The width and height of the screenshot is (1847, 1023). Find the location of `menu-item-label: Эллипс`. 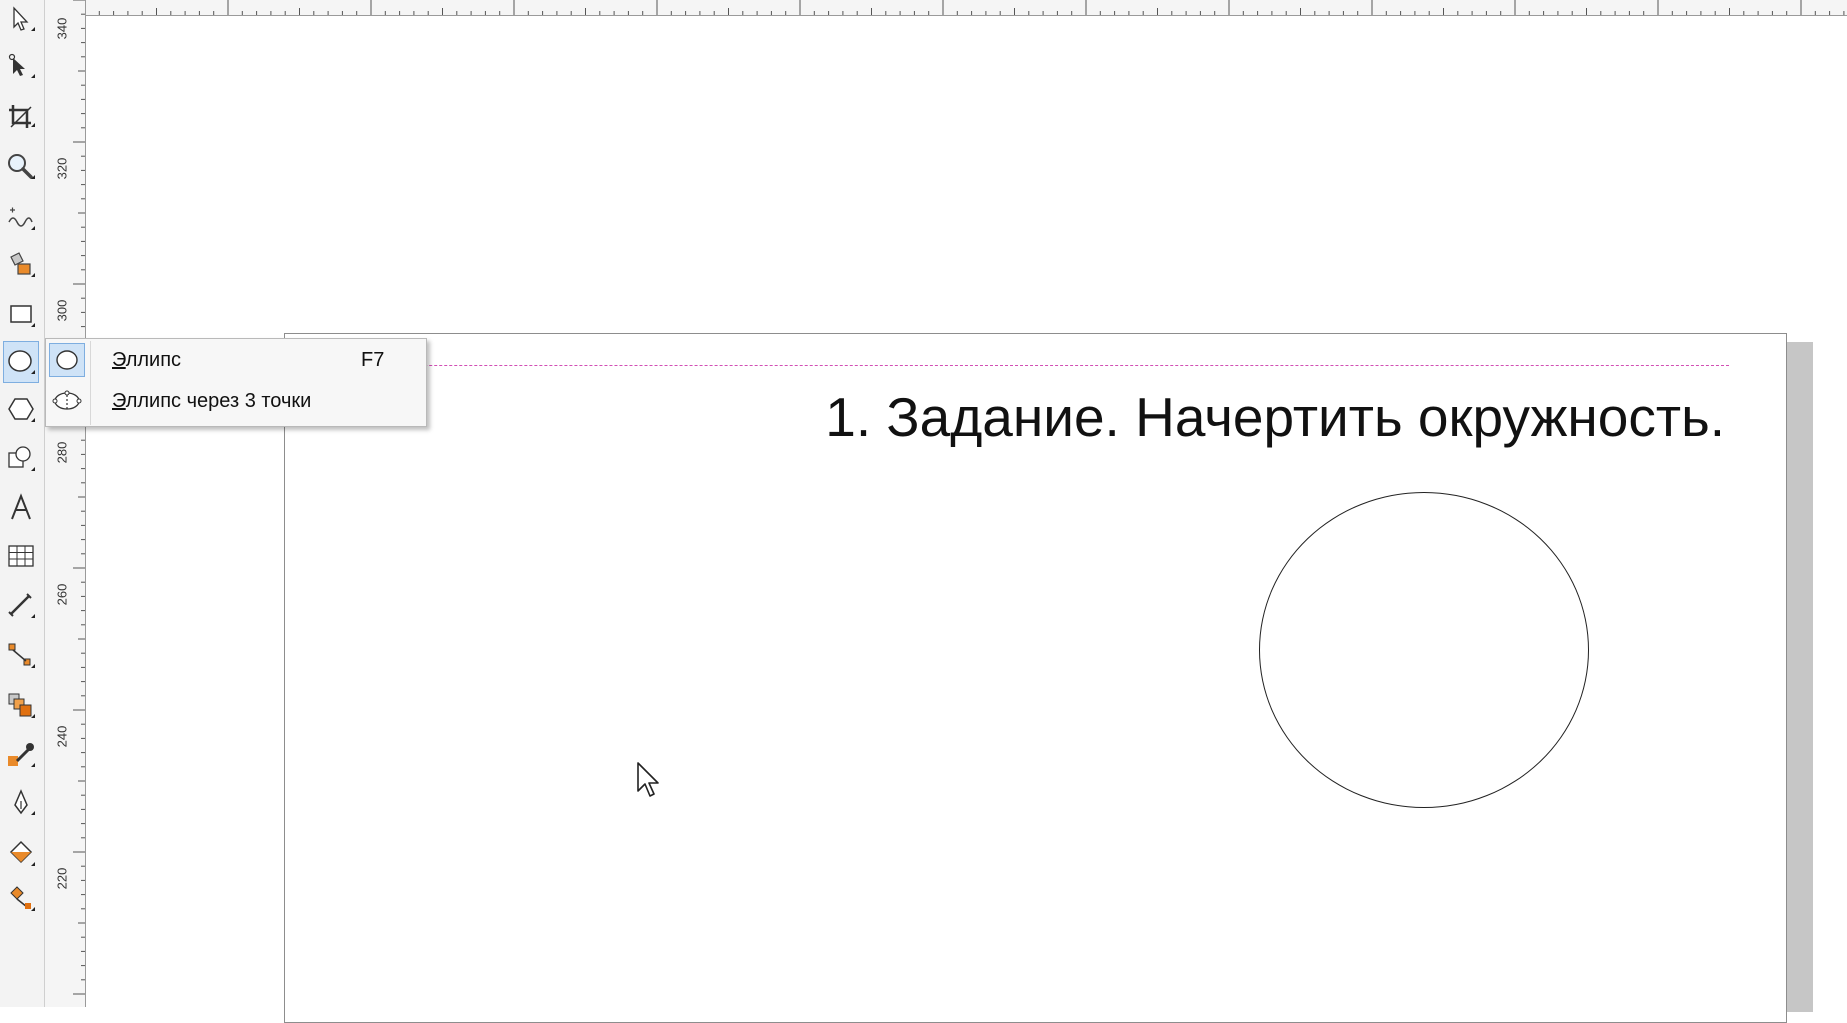

menu-item-label: Эллипс is located at coordinates (147, 359).